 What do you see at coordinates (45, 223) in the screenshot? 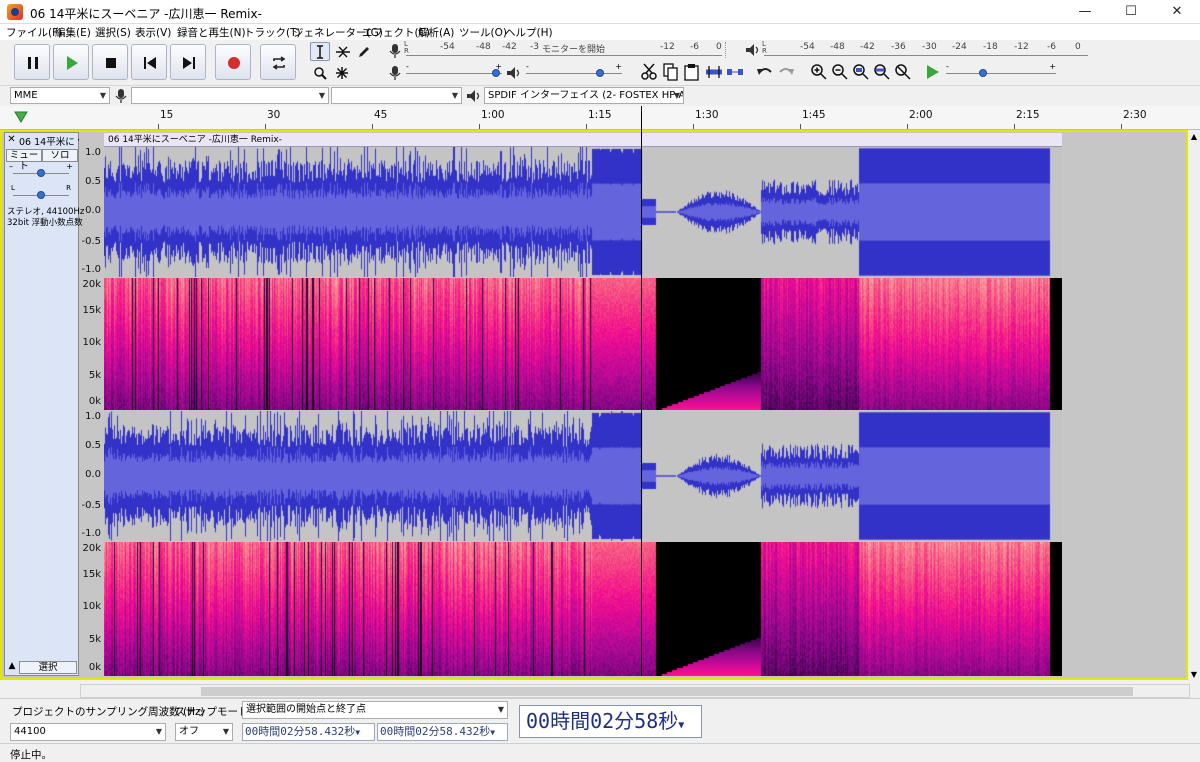
I see `track-bitdepth-info: 32bit 浮動小数点数` at bounding box center [45, 223].